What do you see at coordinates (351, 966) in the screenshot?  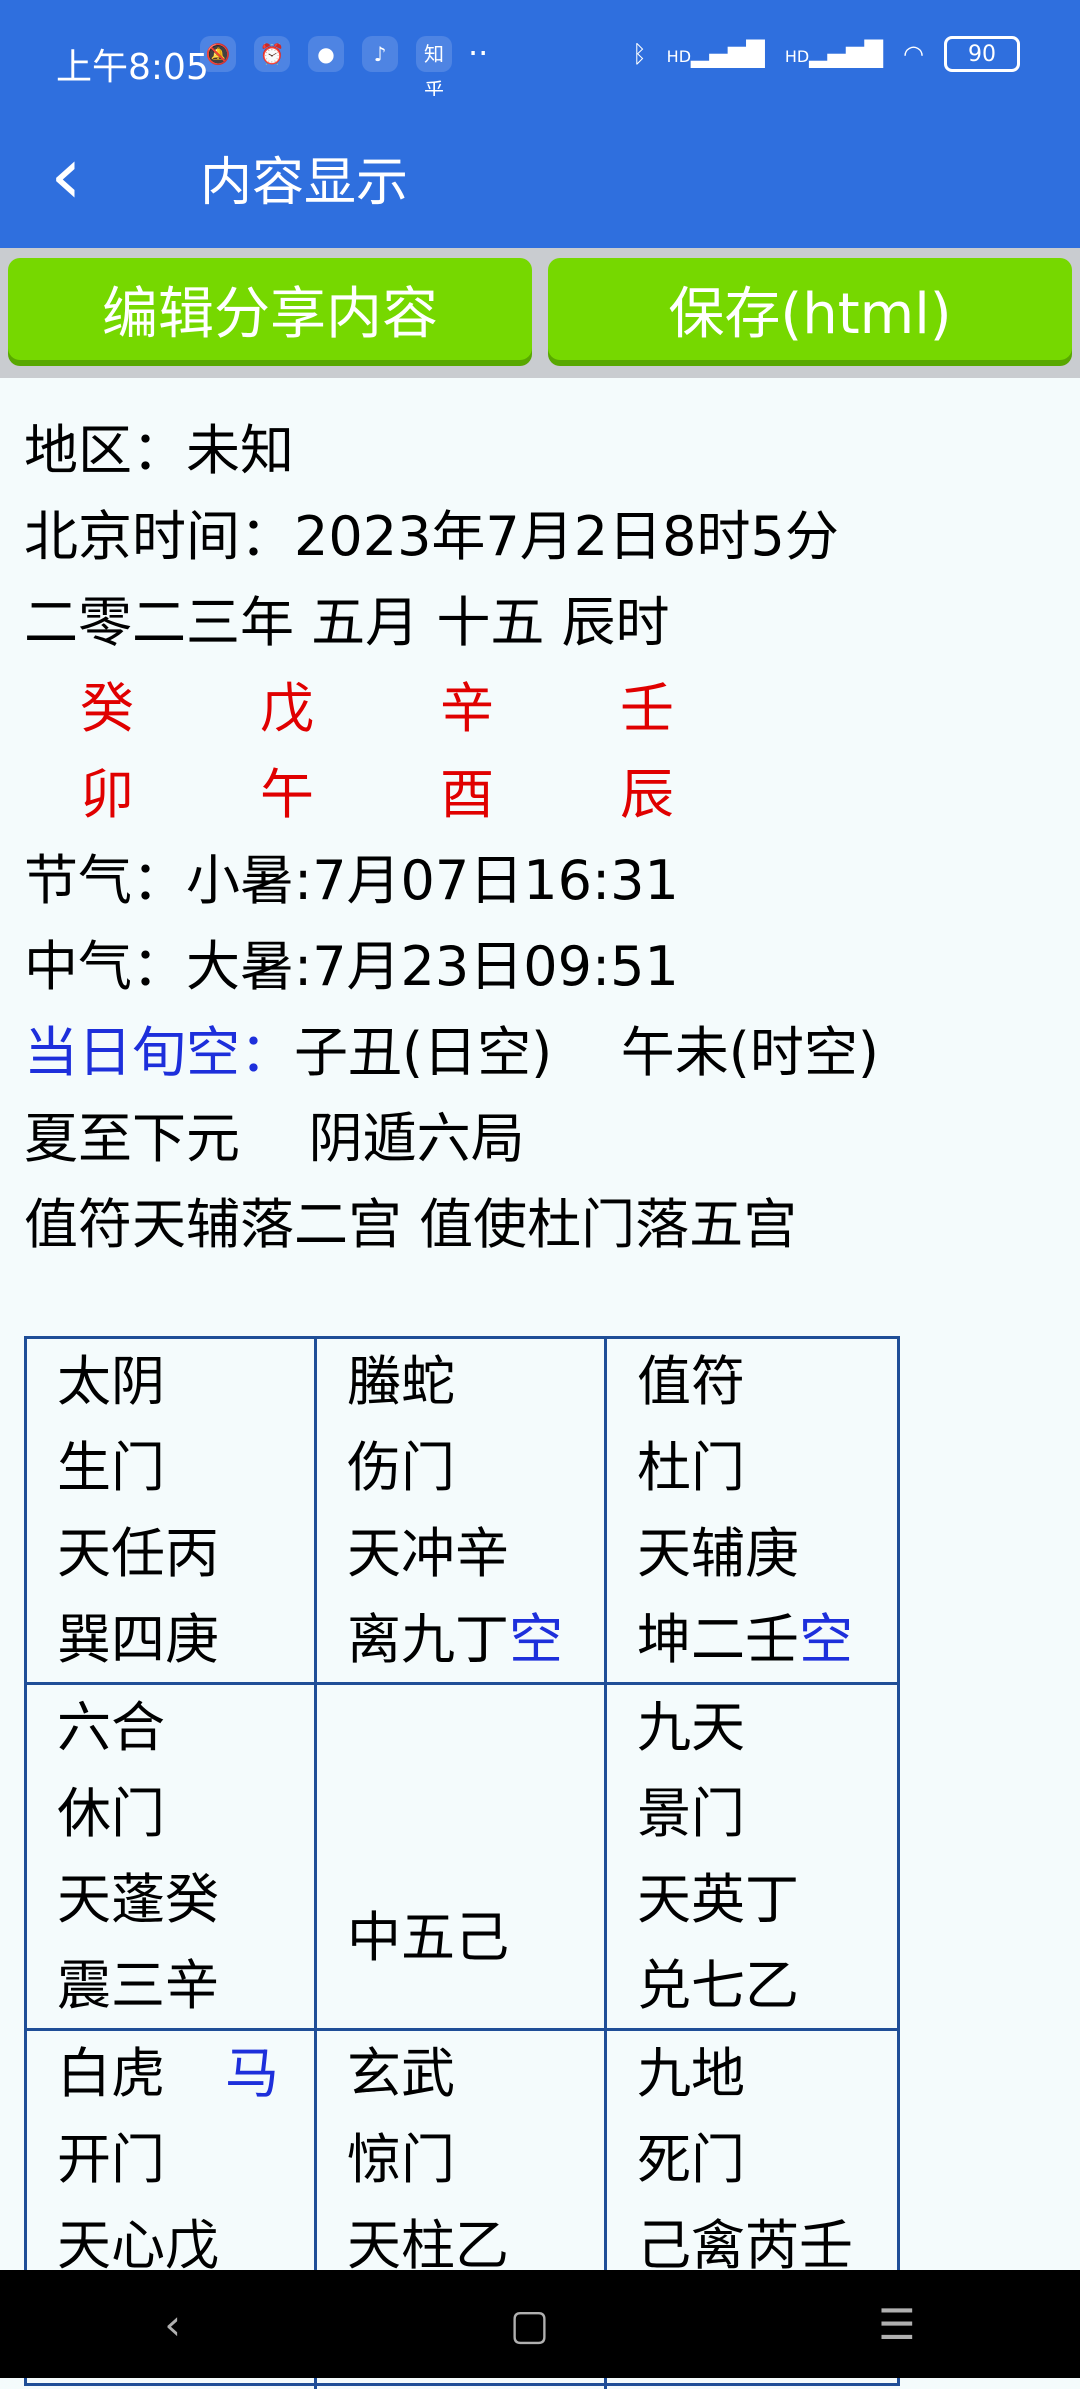 I see `zhongqi-line: 中气：大暑:7月23日09:51` at bounding box center [351, 966].